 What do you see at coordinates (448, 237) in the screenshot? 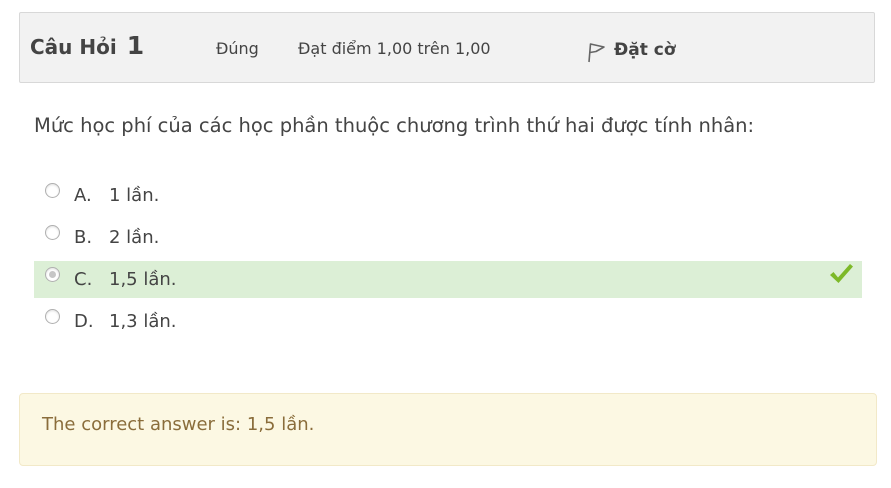
I see `answer-option-b: B. 2 lần.` at bounding box center [448, 237].